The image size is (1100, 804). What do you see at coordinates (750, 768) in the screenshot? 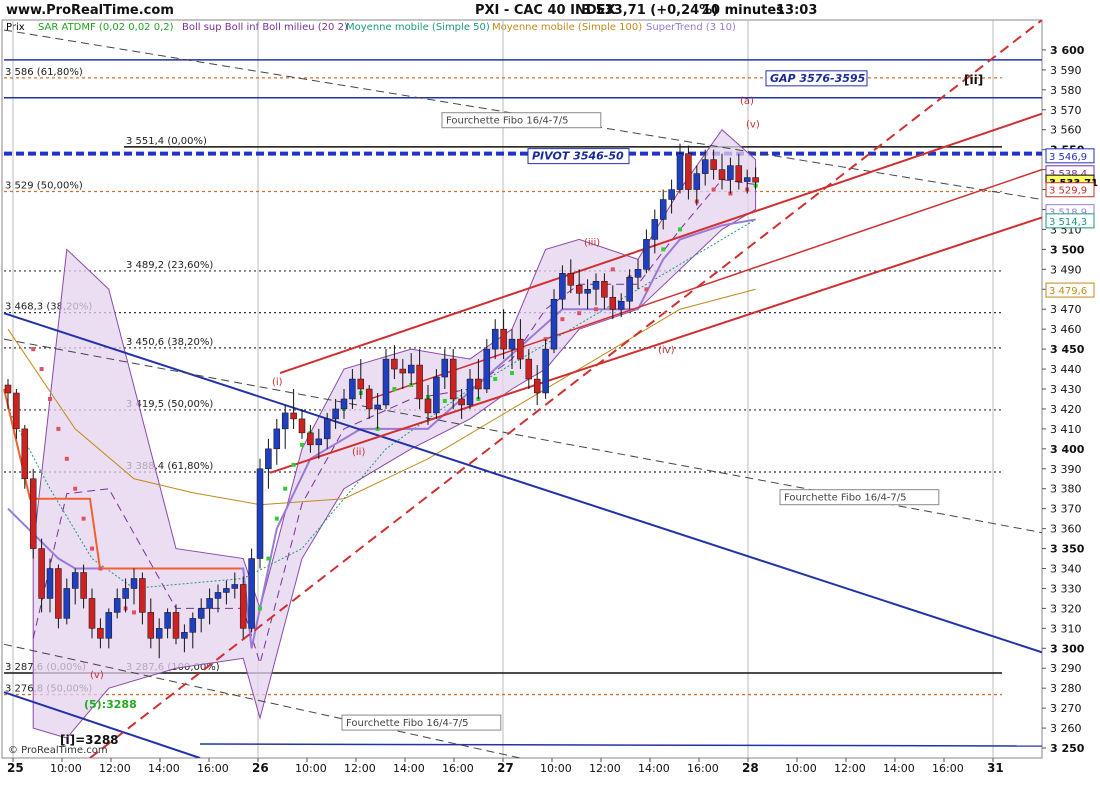
I see `x-tick-label: 28` at bounding box center [750, 768].